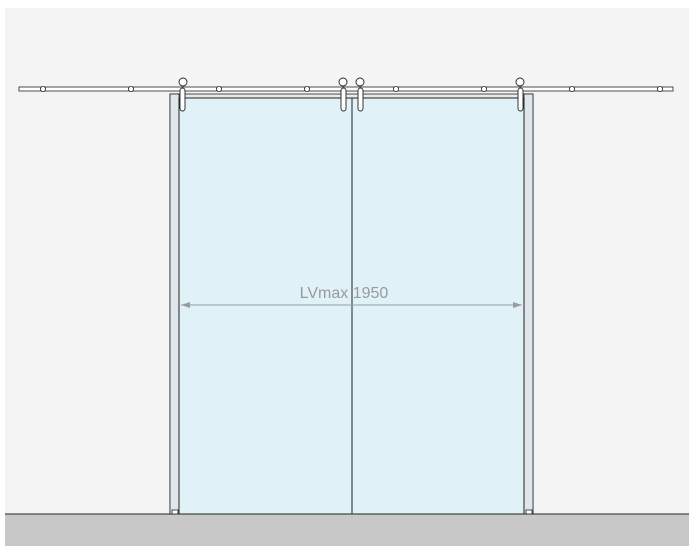 This screenshot has height=546, width=694. What do you see at coordinates (347, 530) in the screenshot?
I see `floor` at bounding box center [347, 530].